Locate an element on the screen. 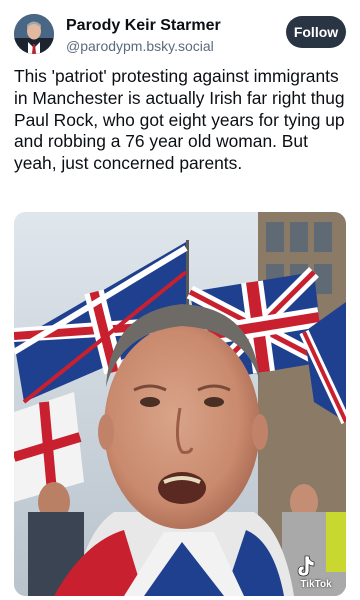 Image resolution: width=360 pixels, height=600 pixels. follow-button: Follow is located at coordinates (316, 32).